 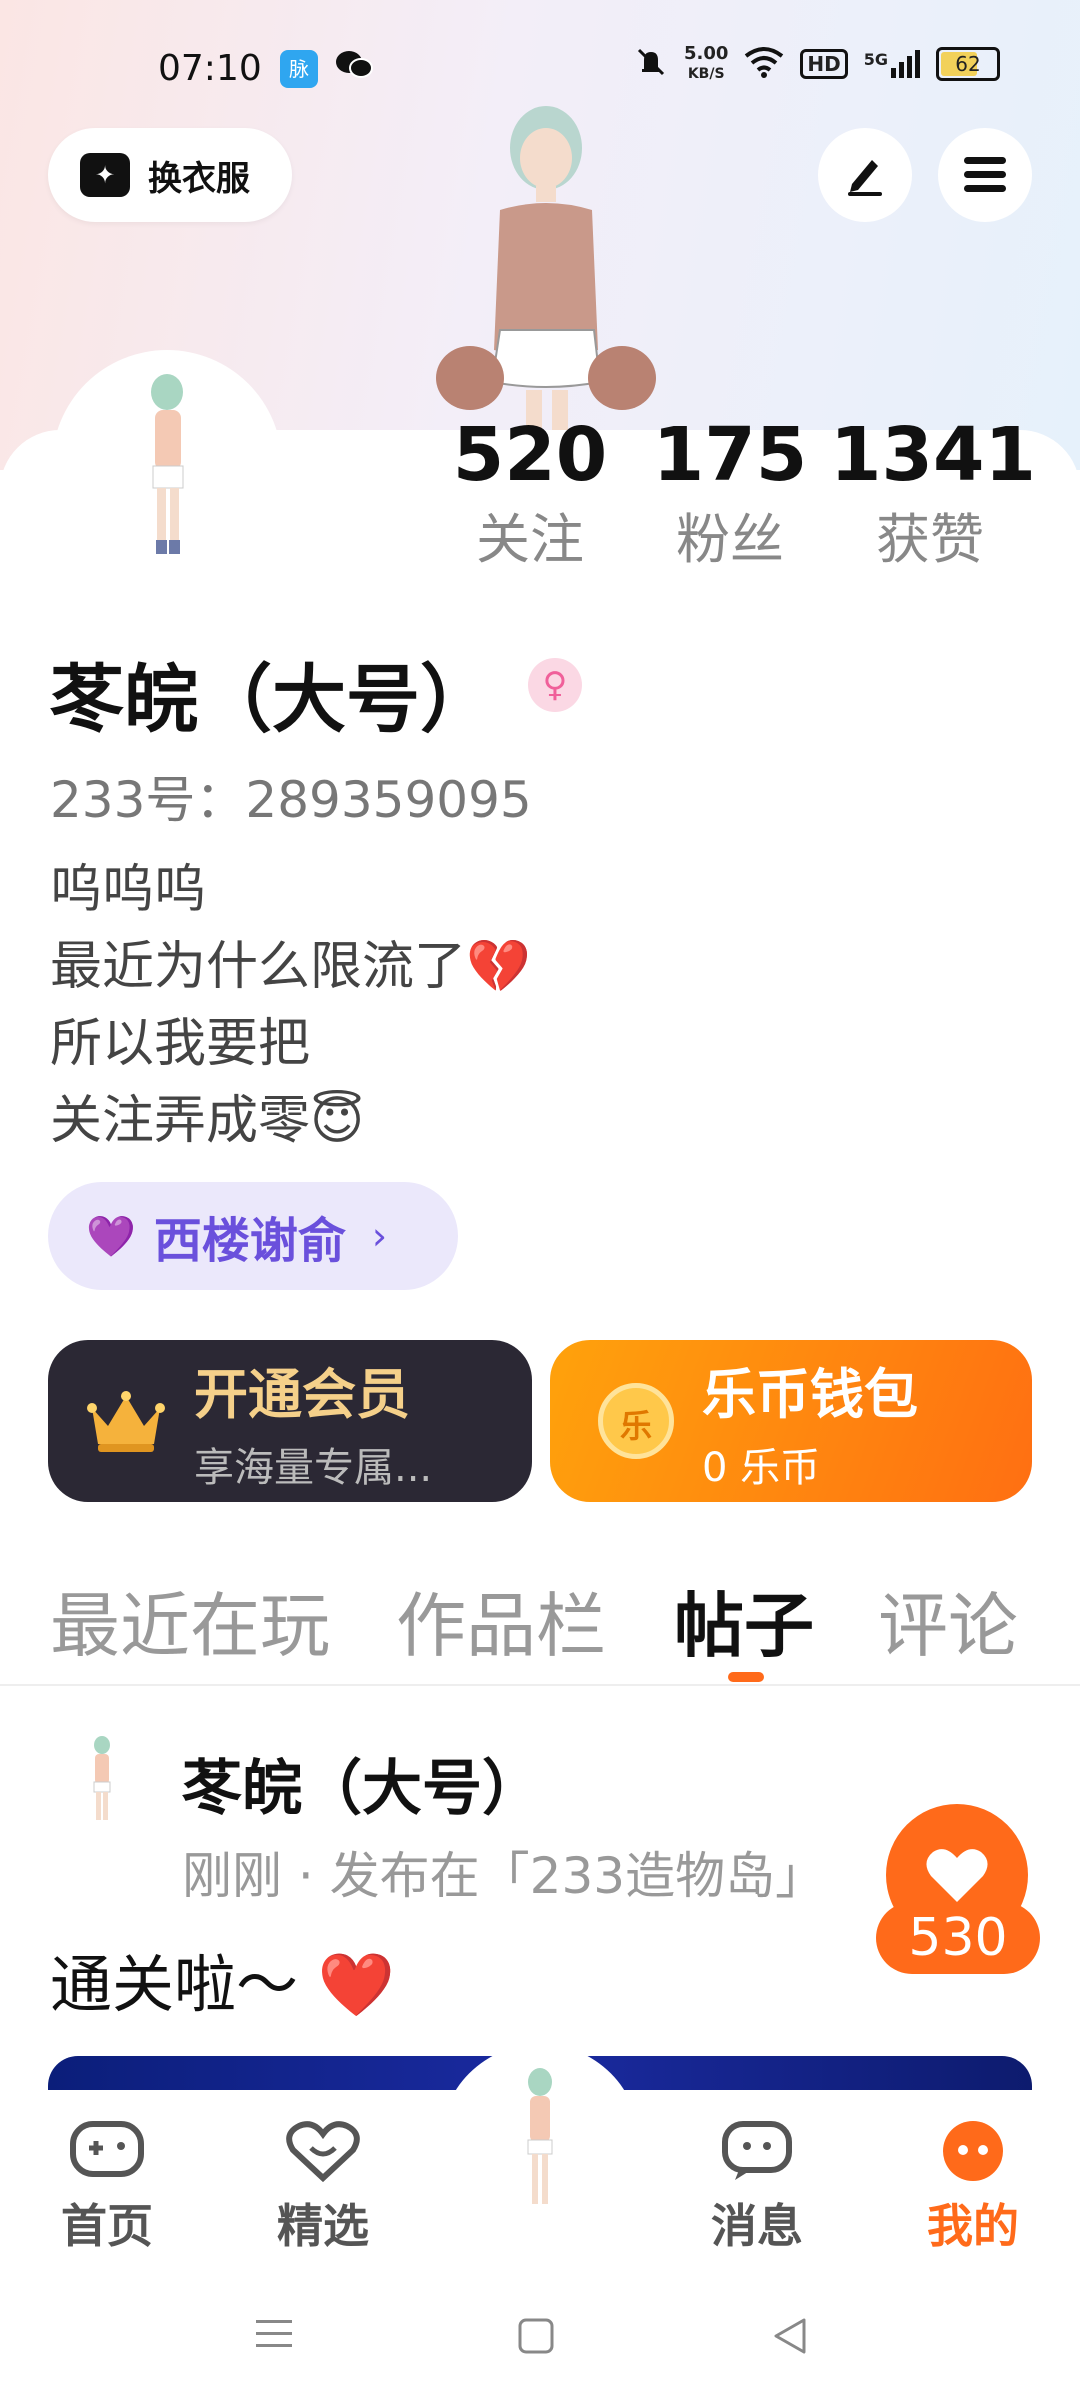 What do you see at coordinates (957, 1875) in the screenshot?
I see `heart-icon` at bounding box center [957, 1875].